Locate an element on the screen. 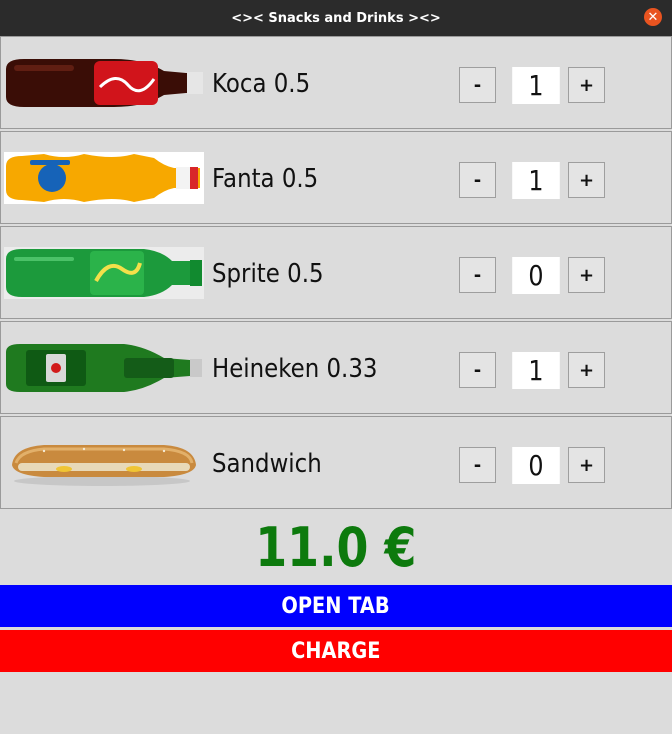  total-amount: 11.0 € is located at coordinates (336, 547).